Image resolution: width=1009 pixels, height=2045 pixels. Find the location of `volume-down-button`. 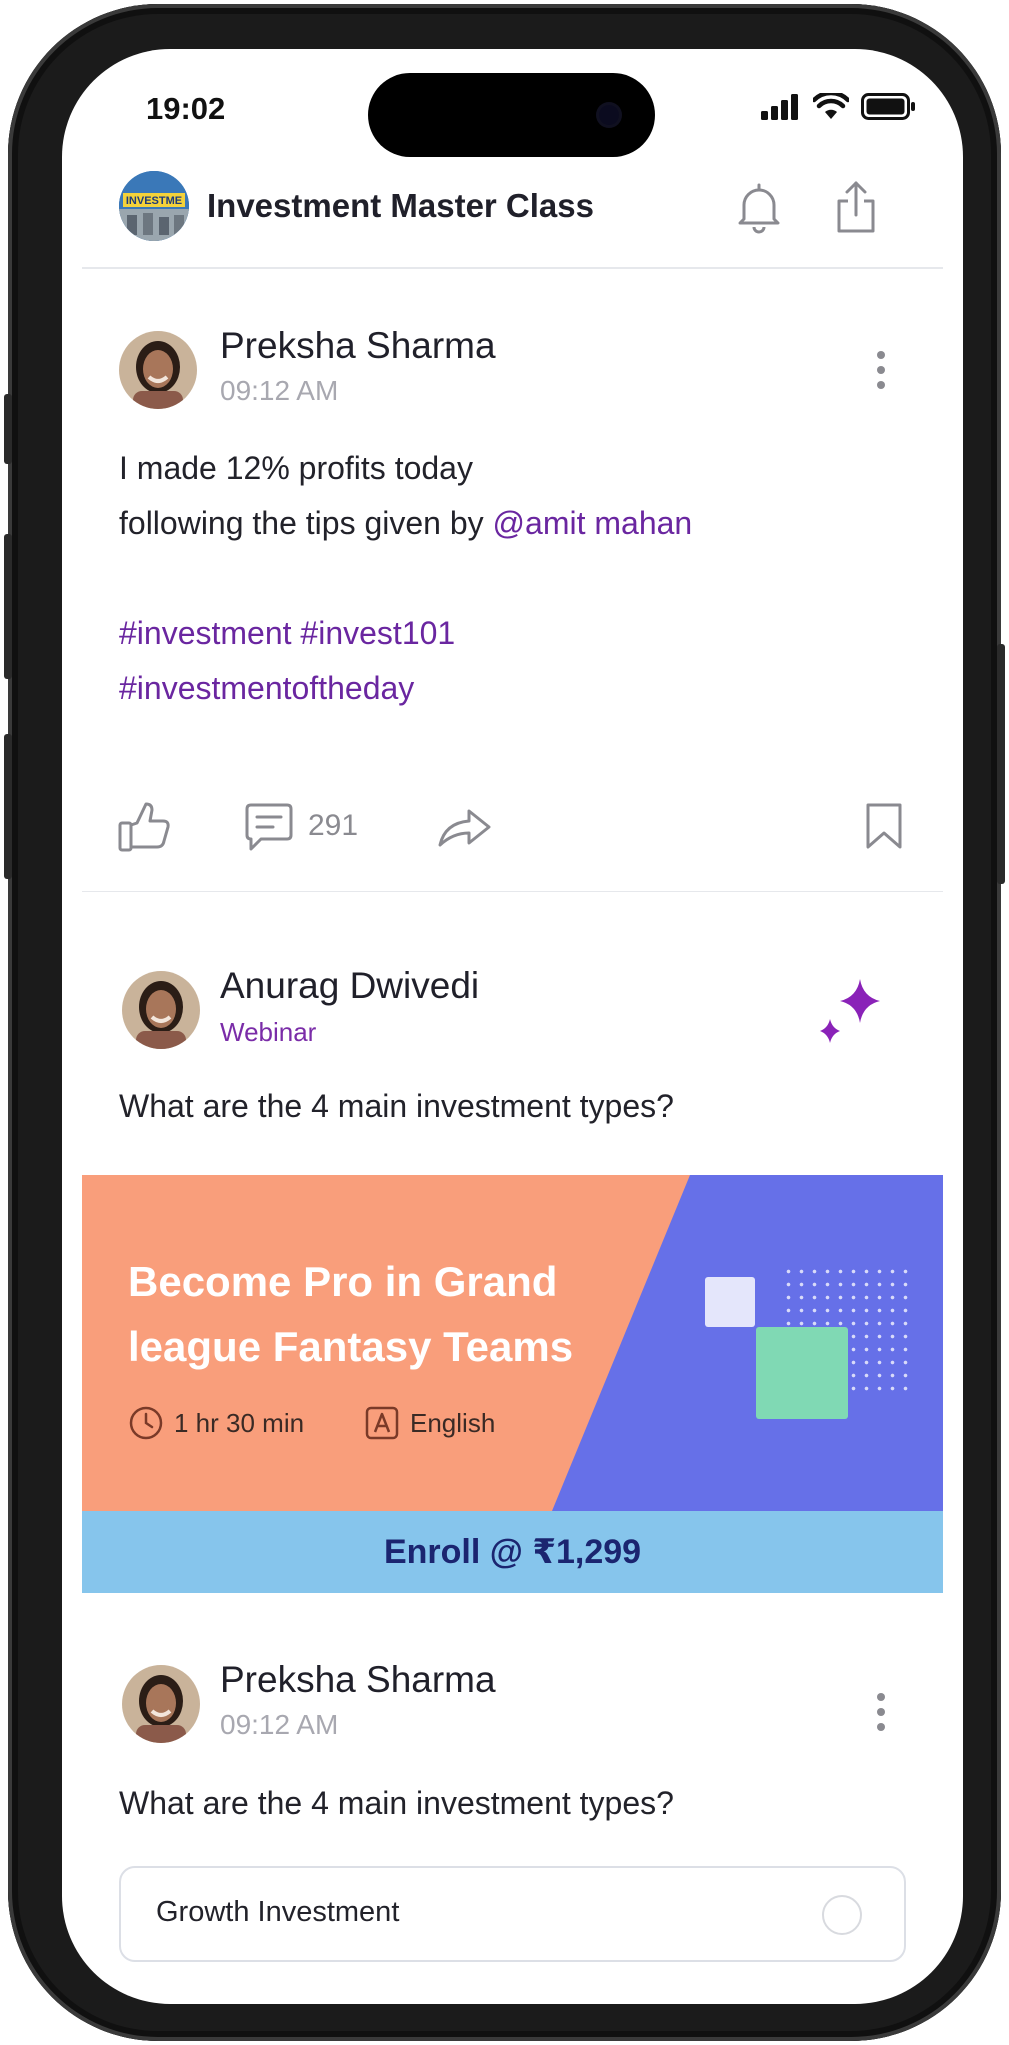

volume-down-button is located at coordinates (8, 806).